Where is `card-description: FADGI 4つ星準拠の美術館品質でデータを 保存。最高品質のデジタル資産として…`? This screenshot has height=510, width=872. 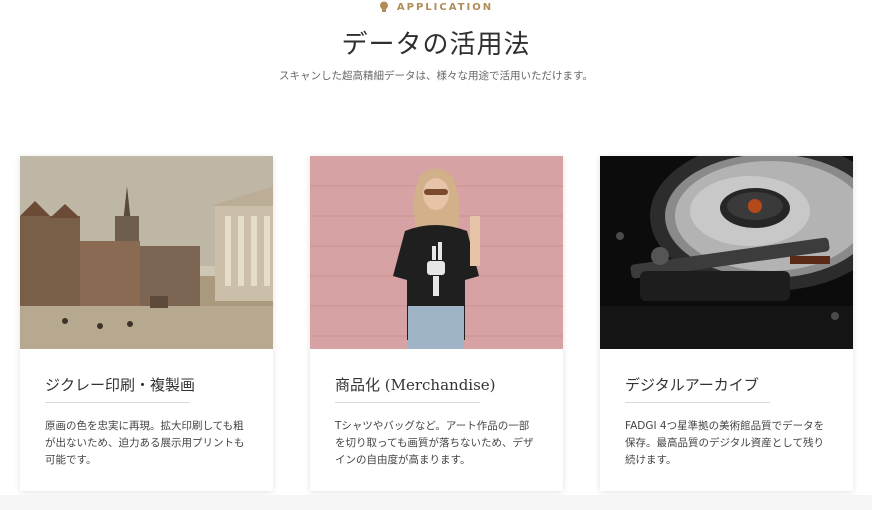
card-description: FADGI 4つ星準拠の美術館品質でデータを 保存。最高品質のデジタル資産として… is located at coordinates (727, 443).